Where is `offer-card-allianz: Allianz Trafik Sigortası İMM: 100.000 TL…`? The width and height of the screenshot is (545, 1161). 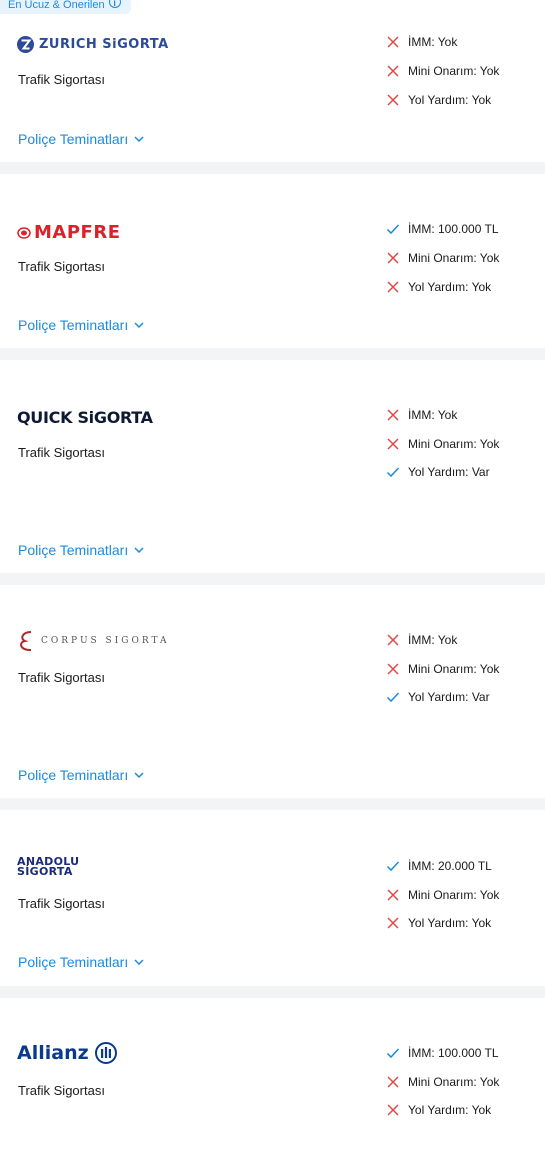 offer-card-allianz: Allianz Trafik Sigortası İMM: 100.000 TL… is located at coordinates (272, 1079).